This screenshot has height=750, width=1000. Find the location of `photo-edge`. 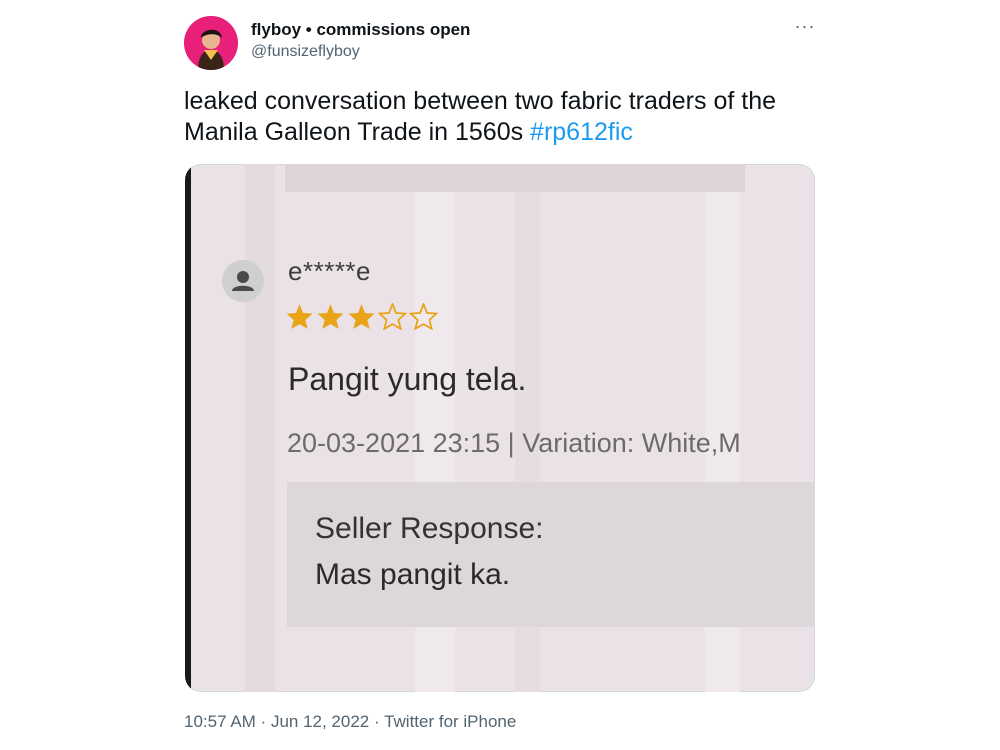

photo-edge is located at coordinates (188, 428).